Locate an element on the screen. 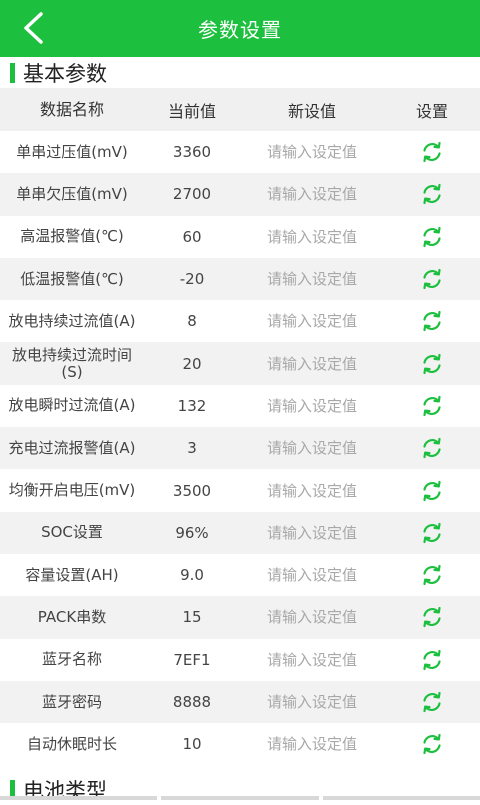 Image resolution: width=480 pixels, height=805 pixels. param-current-value: 96% is located at coordinates (192, 532).